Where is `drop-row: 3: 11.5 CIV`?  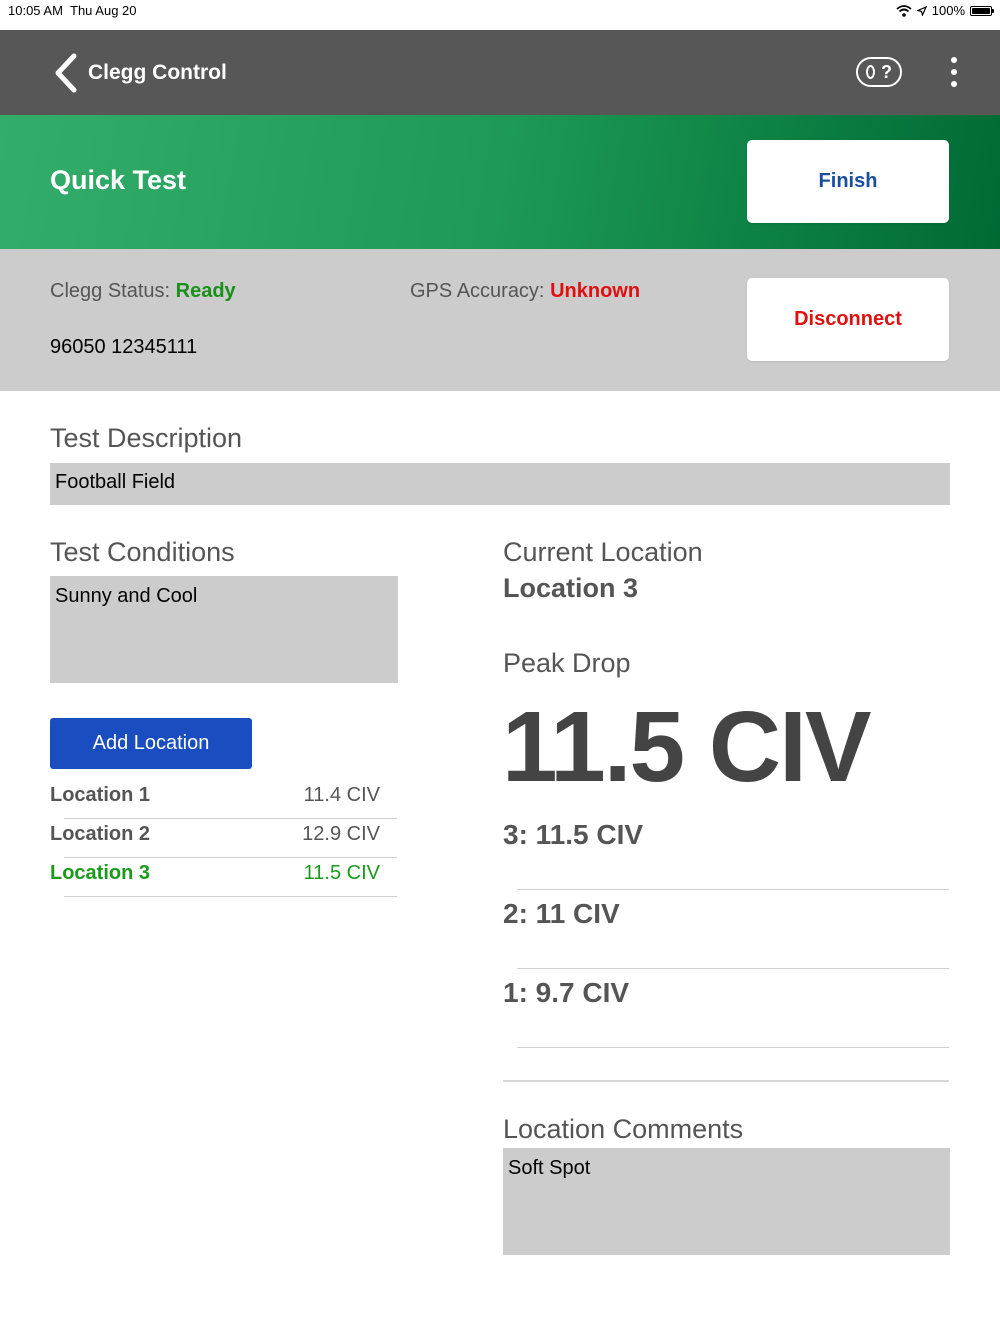 drop-row: 3: 11.5 CIV is located at coordinates (726, 850).